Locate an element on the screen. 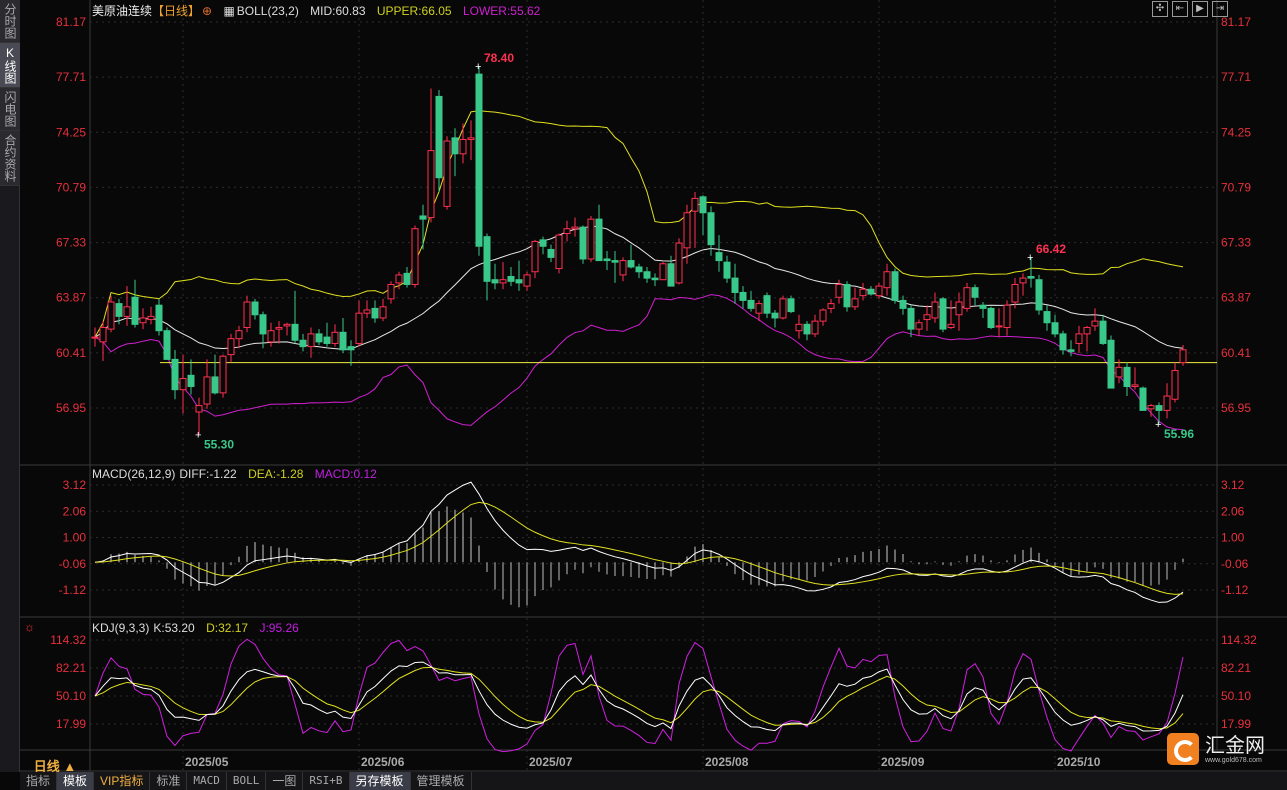  toolbar-tab-7: RSI+B is located at coordinates (326, 781).